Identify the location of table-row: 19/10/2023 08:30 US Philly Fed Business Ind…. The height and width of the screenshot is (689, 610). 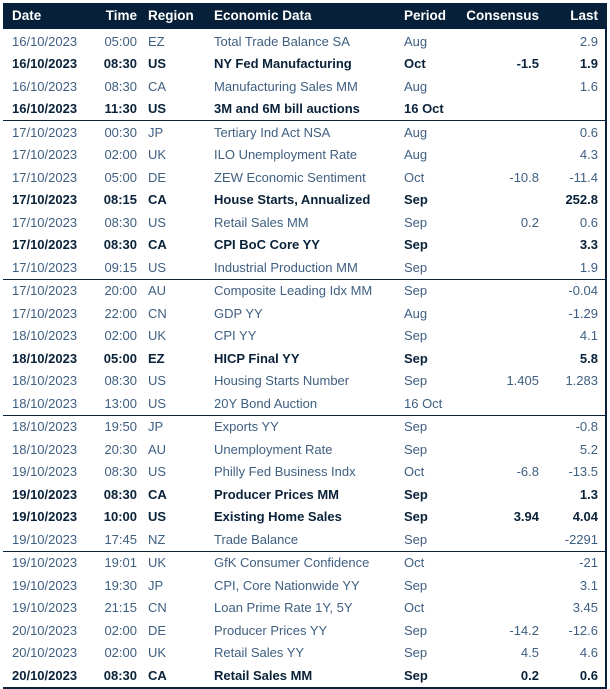
(304, 472).